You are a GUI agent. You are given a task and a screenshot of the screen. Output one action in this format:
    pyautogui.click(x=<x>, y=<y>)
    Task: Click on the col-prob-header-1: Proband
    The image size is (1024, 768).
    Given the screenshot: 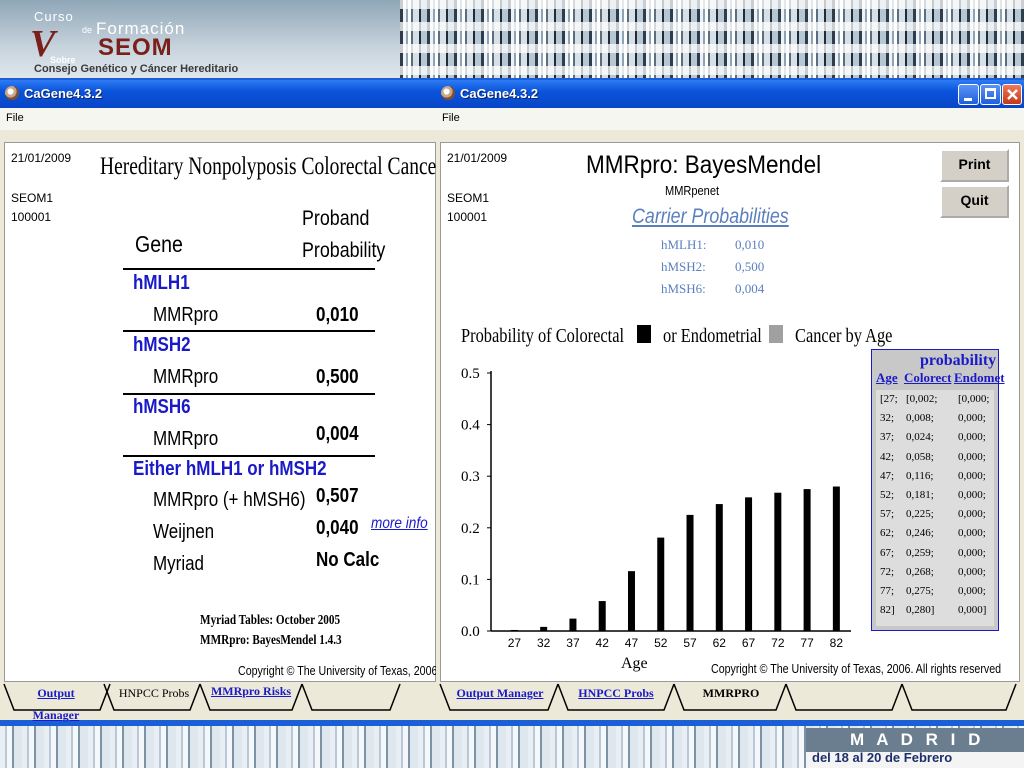 What is the action you would take?
    pyautogui.click(x=336, y=218)
    